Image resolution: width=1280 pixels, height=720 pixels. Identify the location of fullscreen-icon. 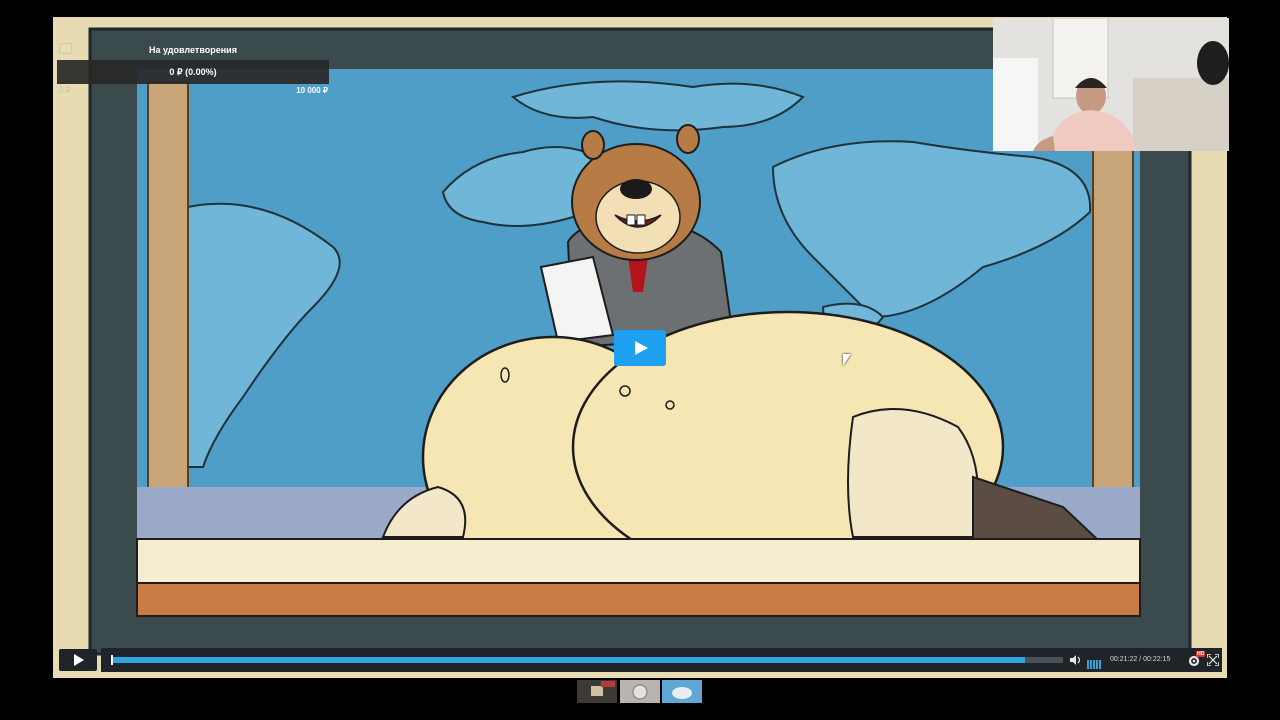
(1213, 660).